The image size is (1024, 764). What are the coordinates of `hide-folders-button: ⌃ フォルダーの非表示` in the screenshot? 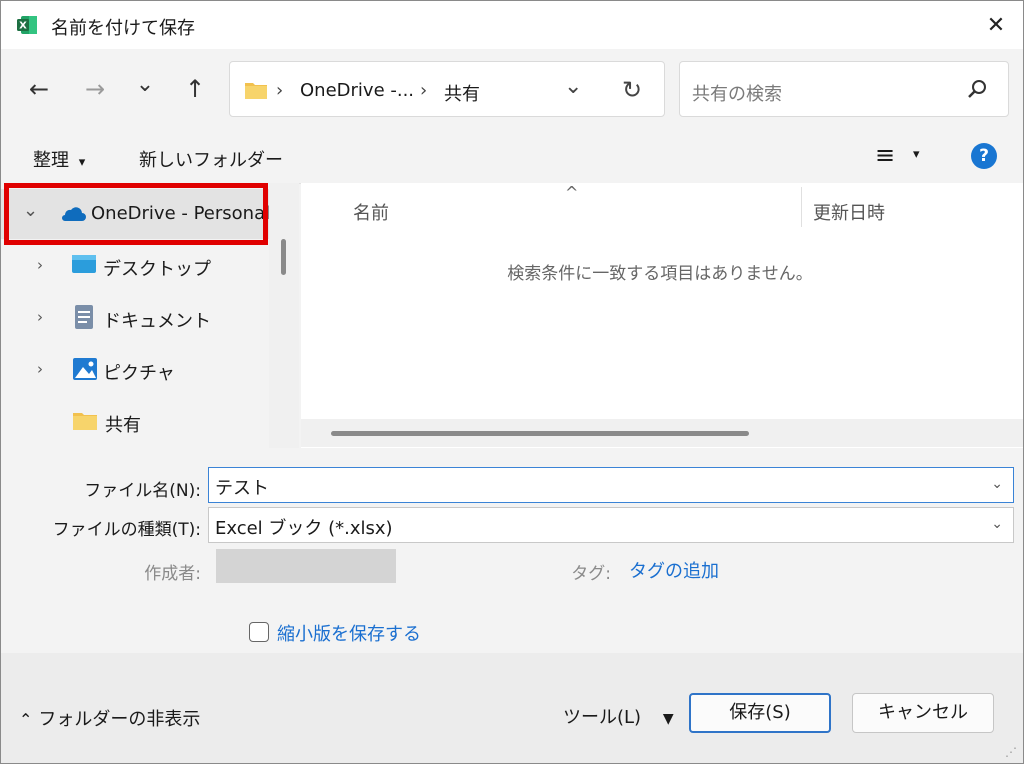 It's located at (109, 718).